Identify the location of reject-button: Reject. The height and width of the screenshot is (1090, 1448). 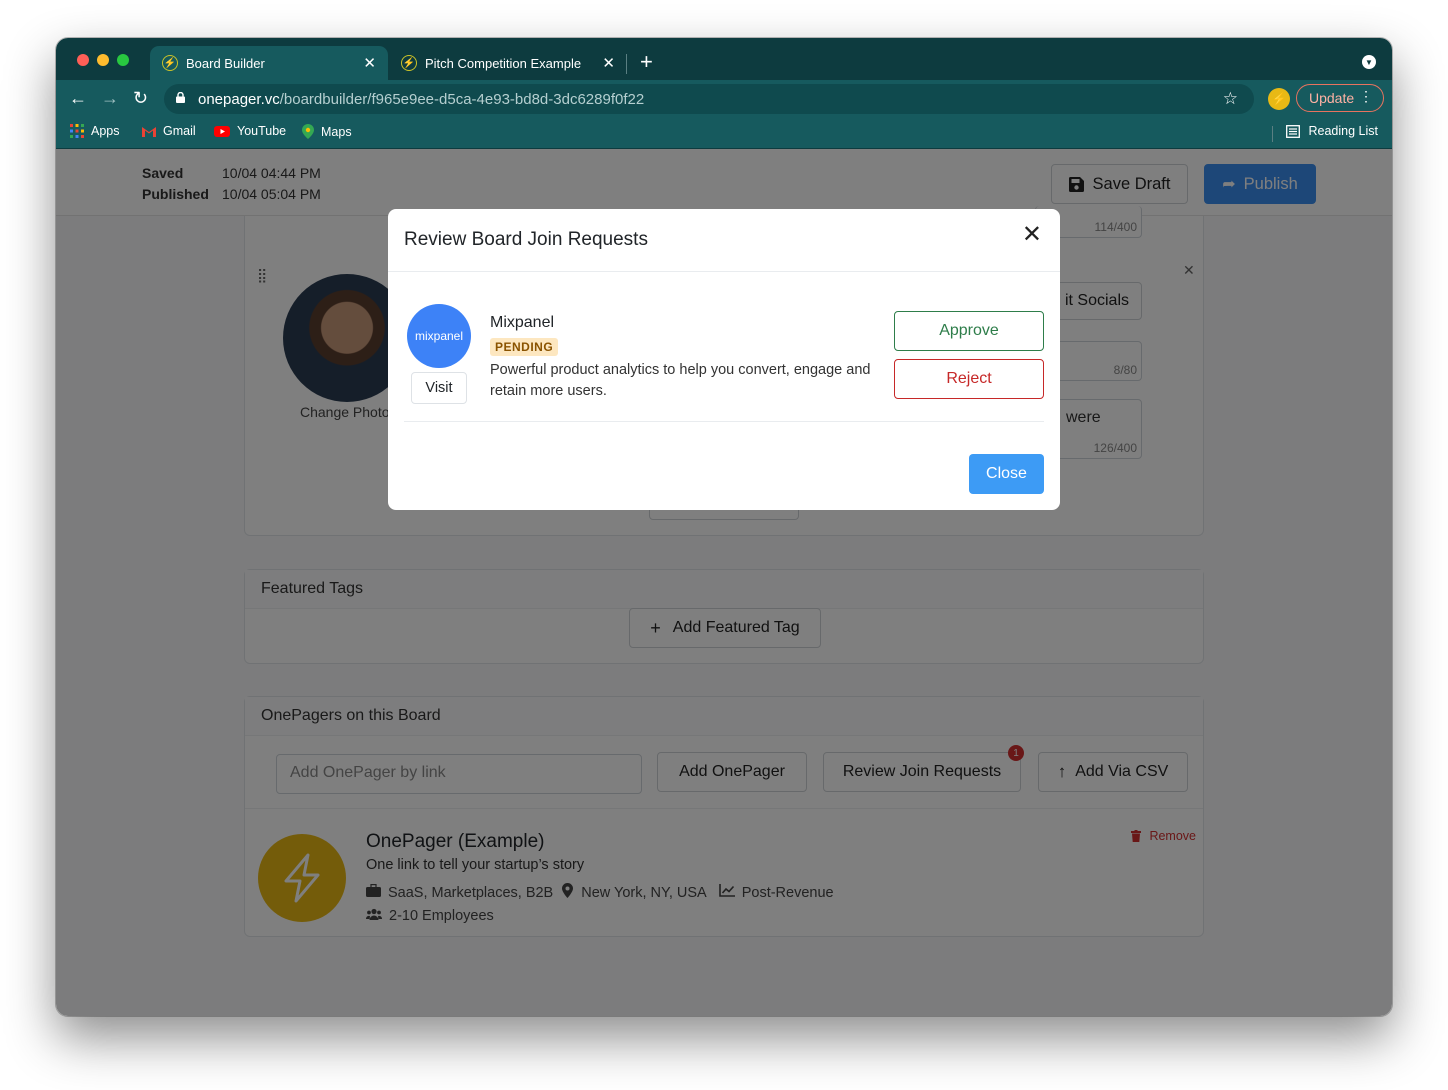
(969, 379).